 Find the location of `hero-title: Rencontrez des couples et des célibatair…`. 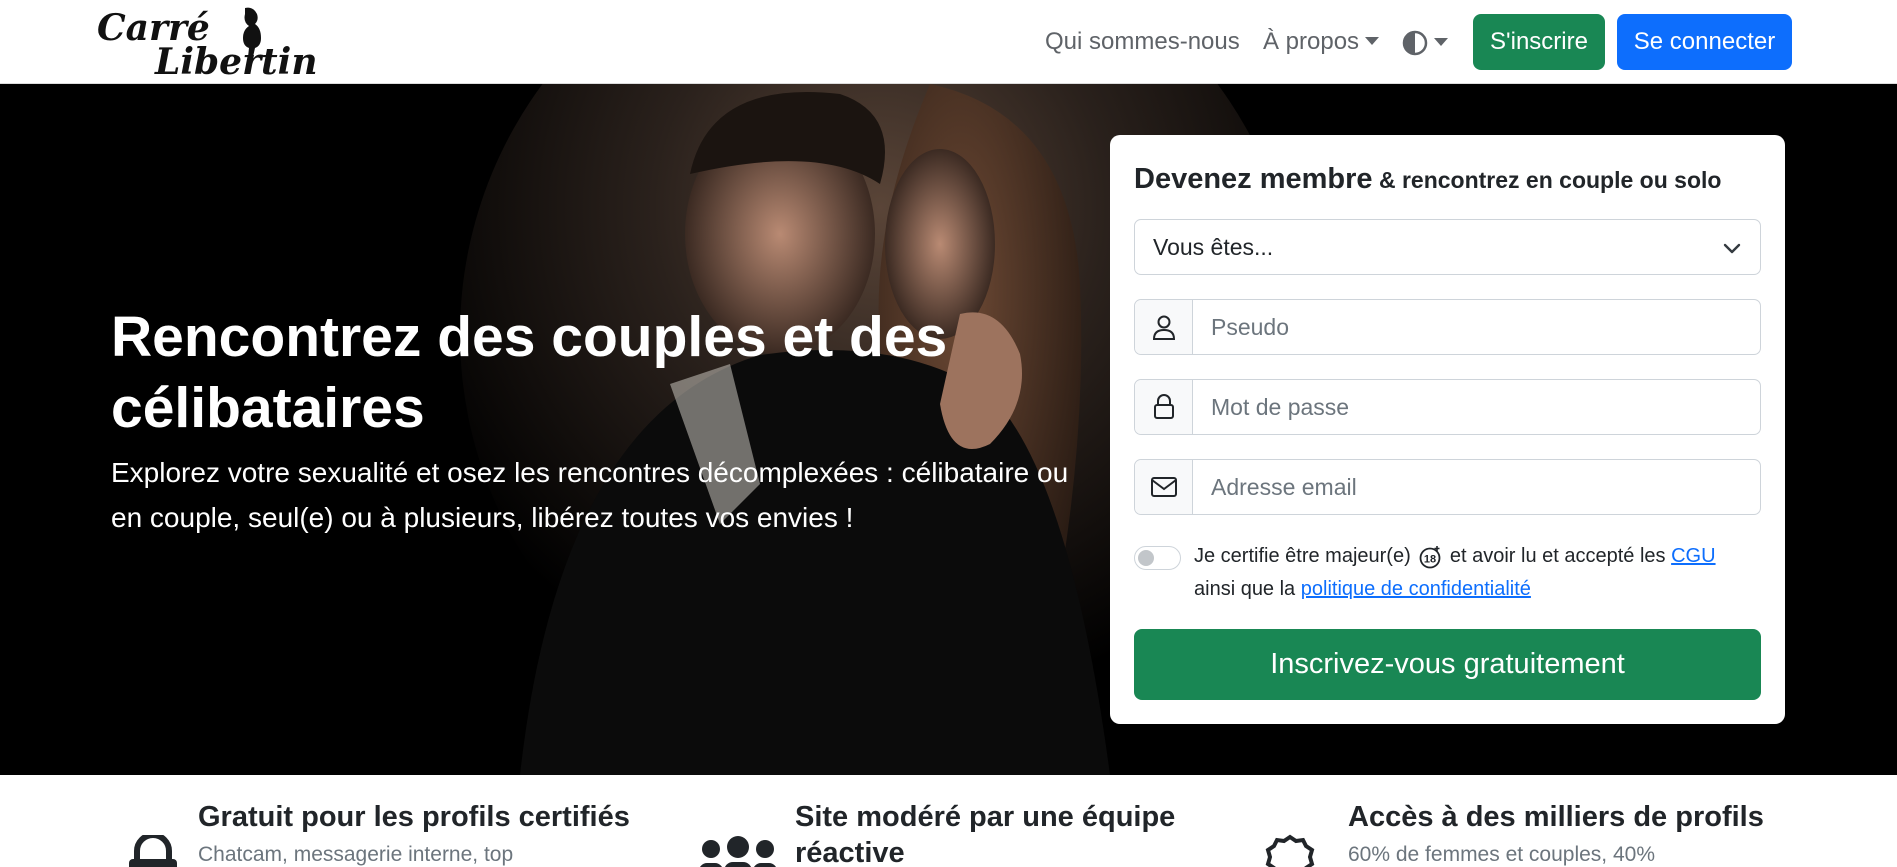

hero-title: Rencontrez des couples et des célibatair… is located at coordinates (529, 372).